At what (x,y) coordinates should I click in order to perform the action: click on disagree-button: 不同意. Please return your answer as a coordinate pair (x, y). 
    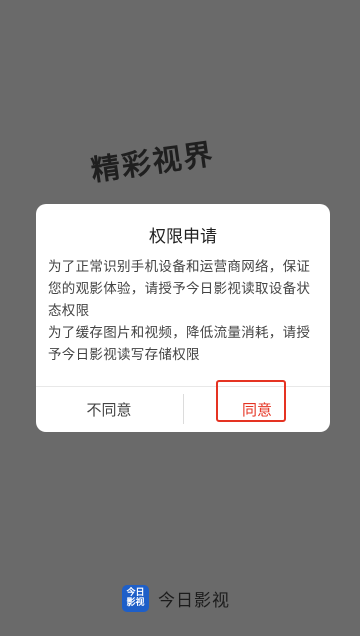
    Looking at the image, I should click on (109, 409).